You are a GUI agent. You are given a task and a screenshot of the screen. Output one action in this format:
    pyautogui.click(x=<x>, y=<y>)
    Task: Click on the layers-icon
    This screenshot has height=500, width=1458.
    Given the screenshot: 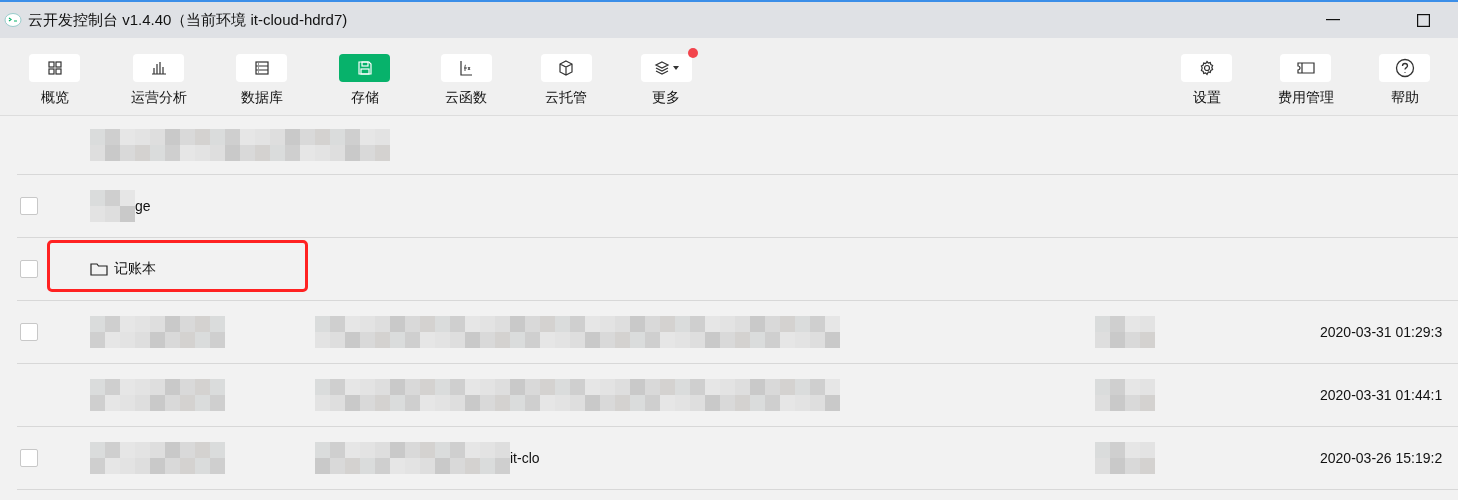 What is the action you would take?
    pyautogui.click(x=661, y=68)
    